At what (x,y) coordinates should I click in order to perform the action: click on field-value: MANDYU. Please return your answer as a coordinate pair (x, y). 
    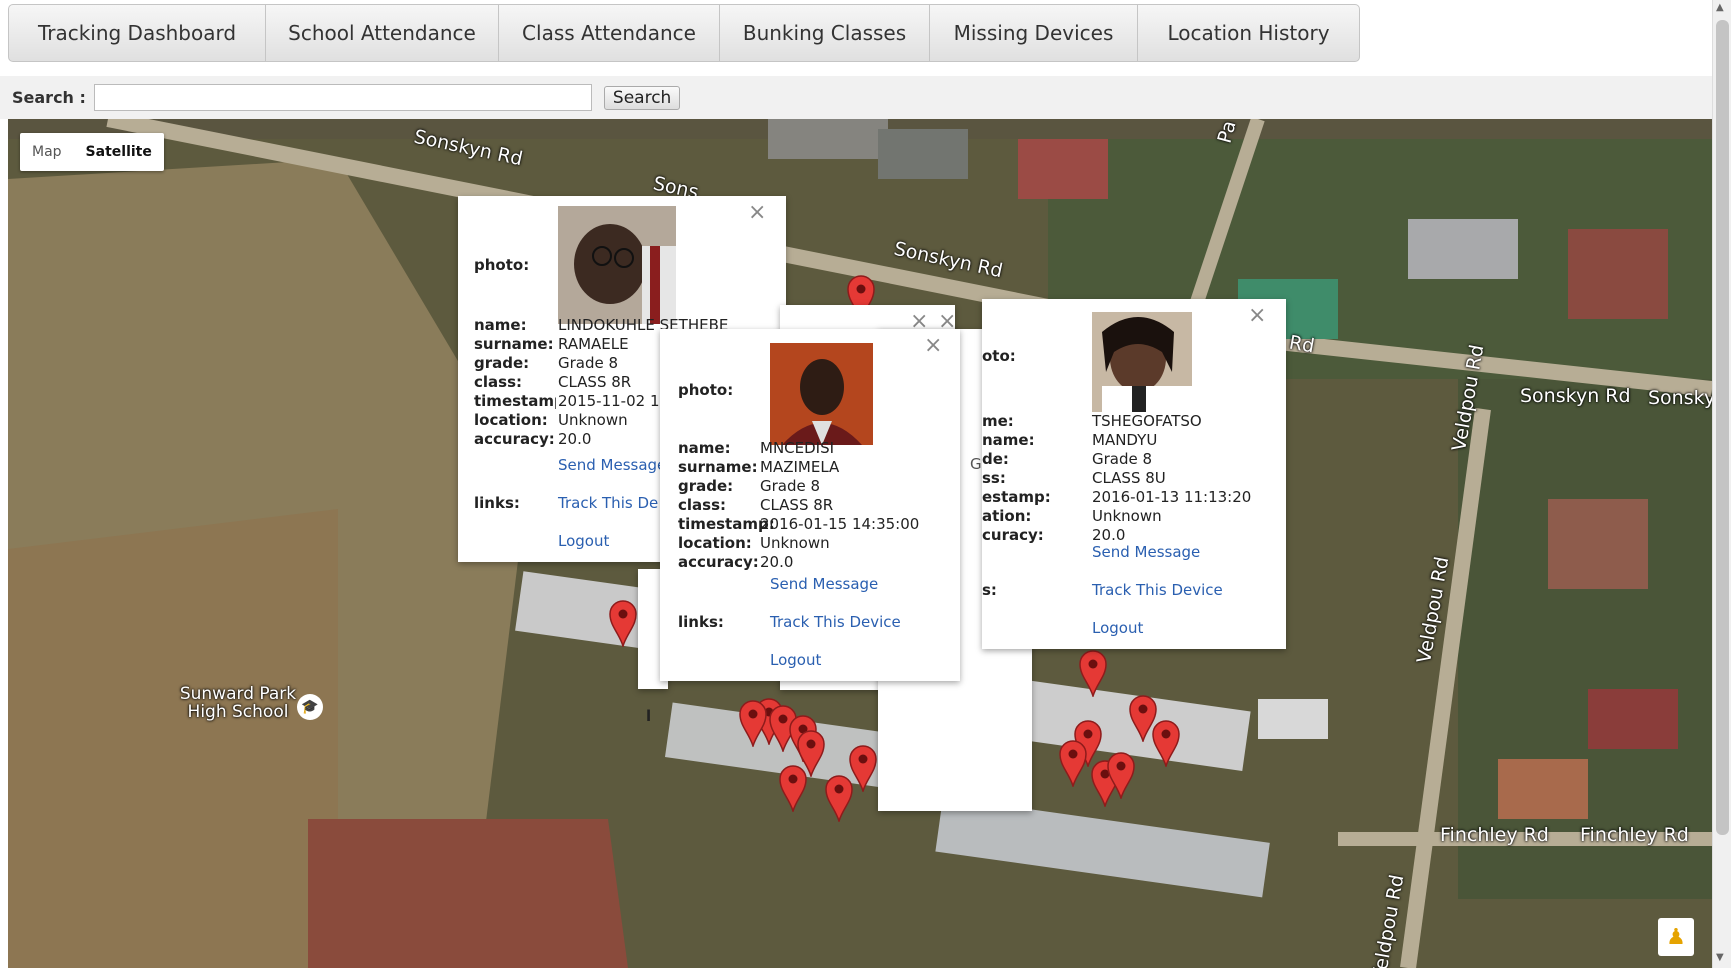
    Looking at the image, I should click on (1125, 440).